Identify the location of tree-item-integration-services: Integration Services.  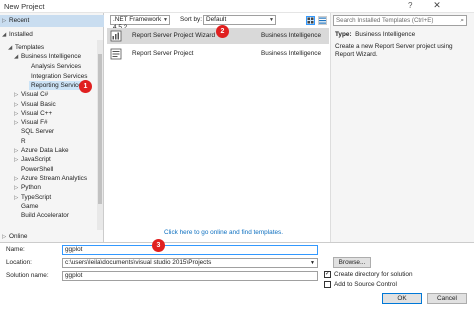
(59, 76).